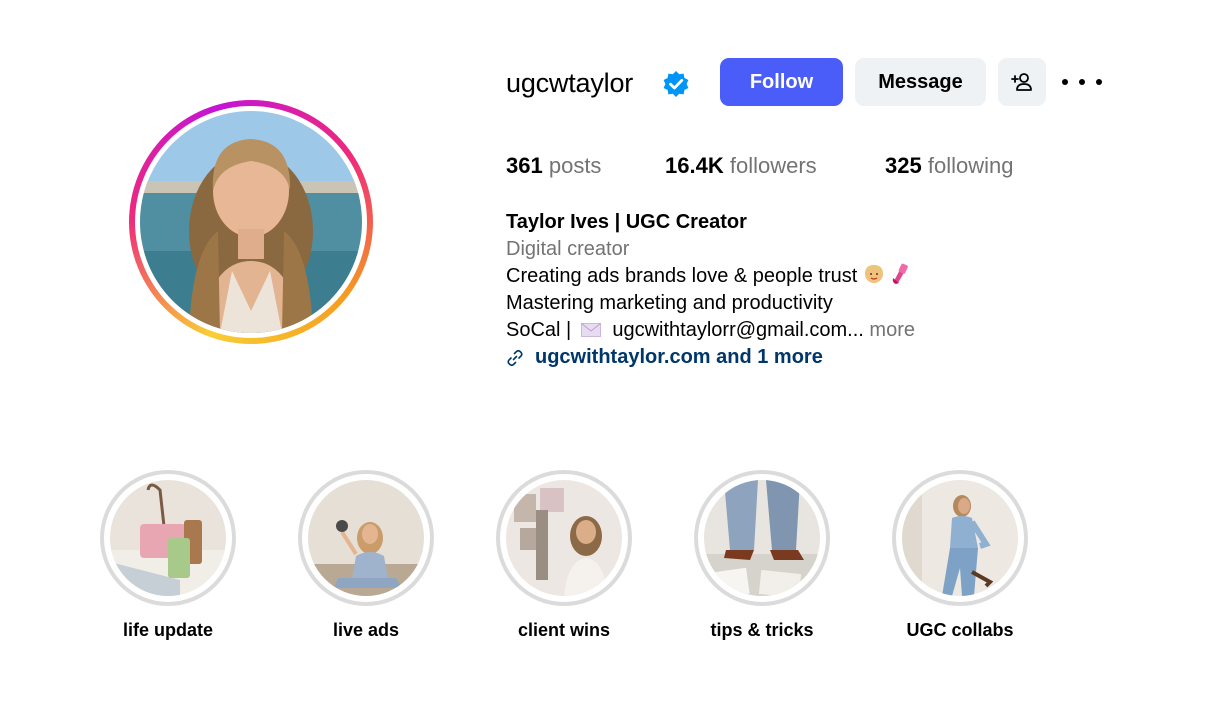 This screenshot has height=706, width=1210. I want to click on bio-line-3: SoCal | ugcwithtaylorr@gmail.com... more, so click(710, 330).